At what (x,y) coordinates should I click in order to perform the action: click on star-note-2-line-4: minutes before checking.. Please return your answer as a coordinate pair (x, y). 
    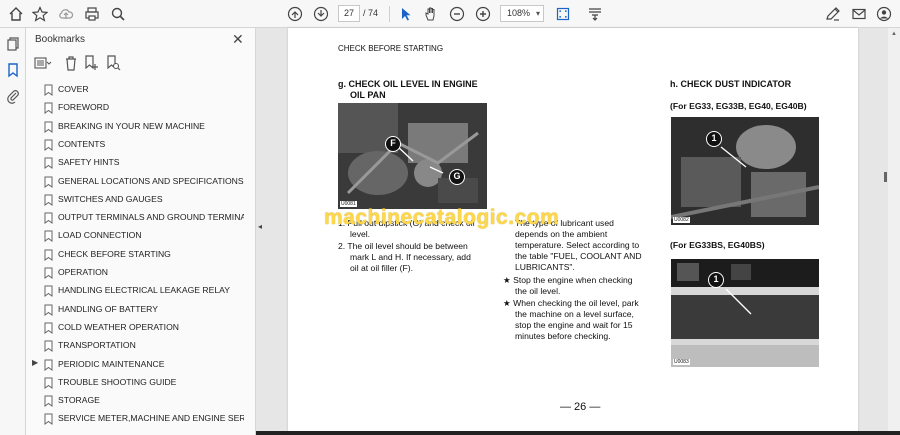
    Looking at the image, I should click on (563, 336).